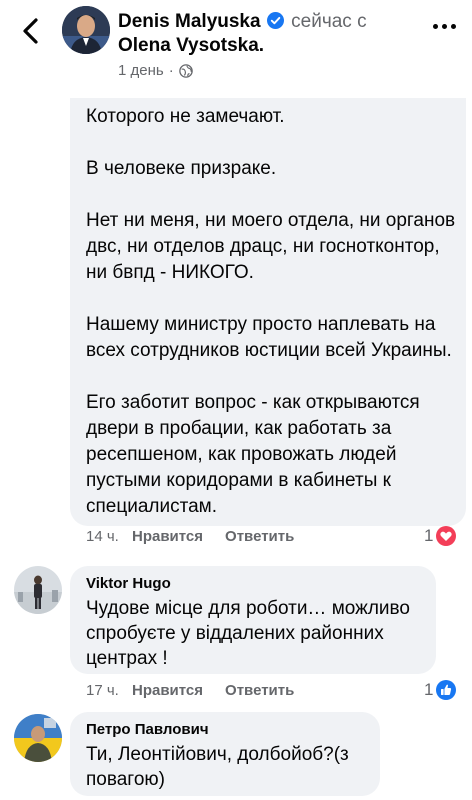 This screenshot has width=472, height=800. I want to click on comment-paragraph: Которого не замечают., so click(185, 116).